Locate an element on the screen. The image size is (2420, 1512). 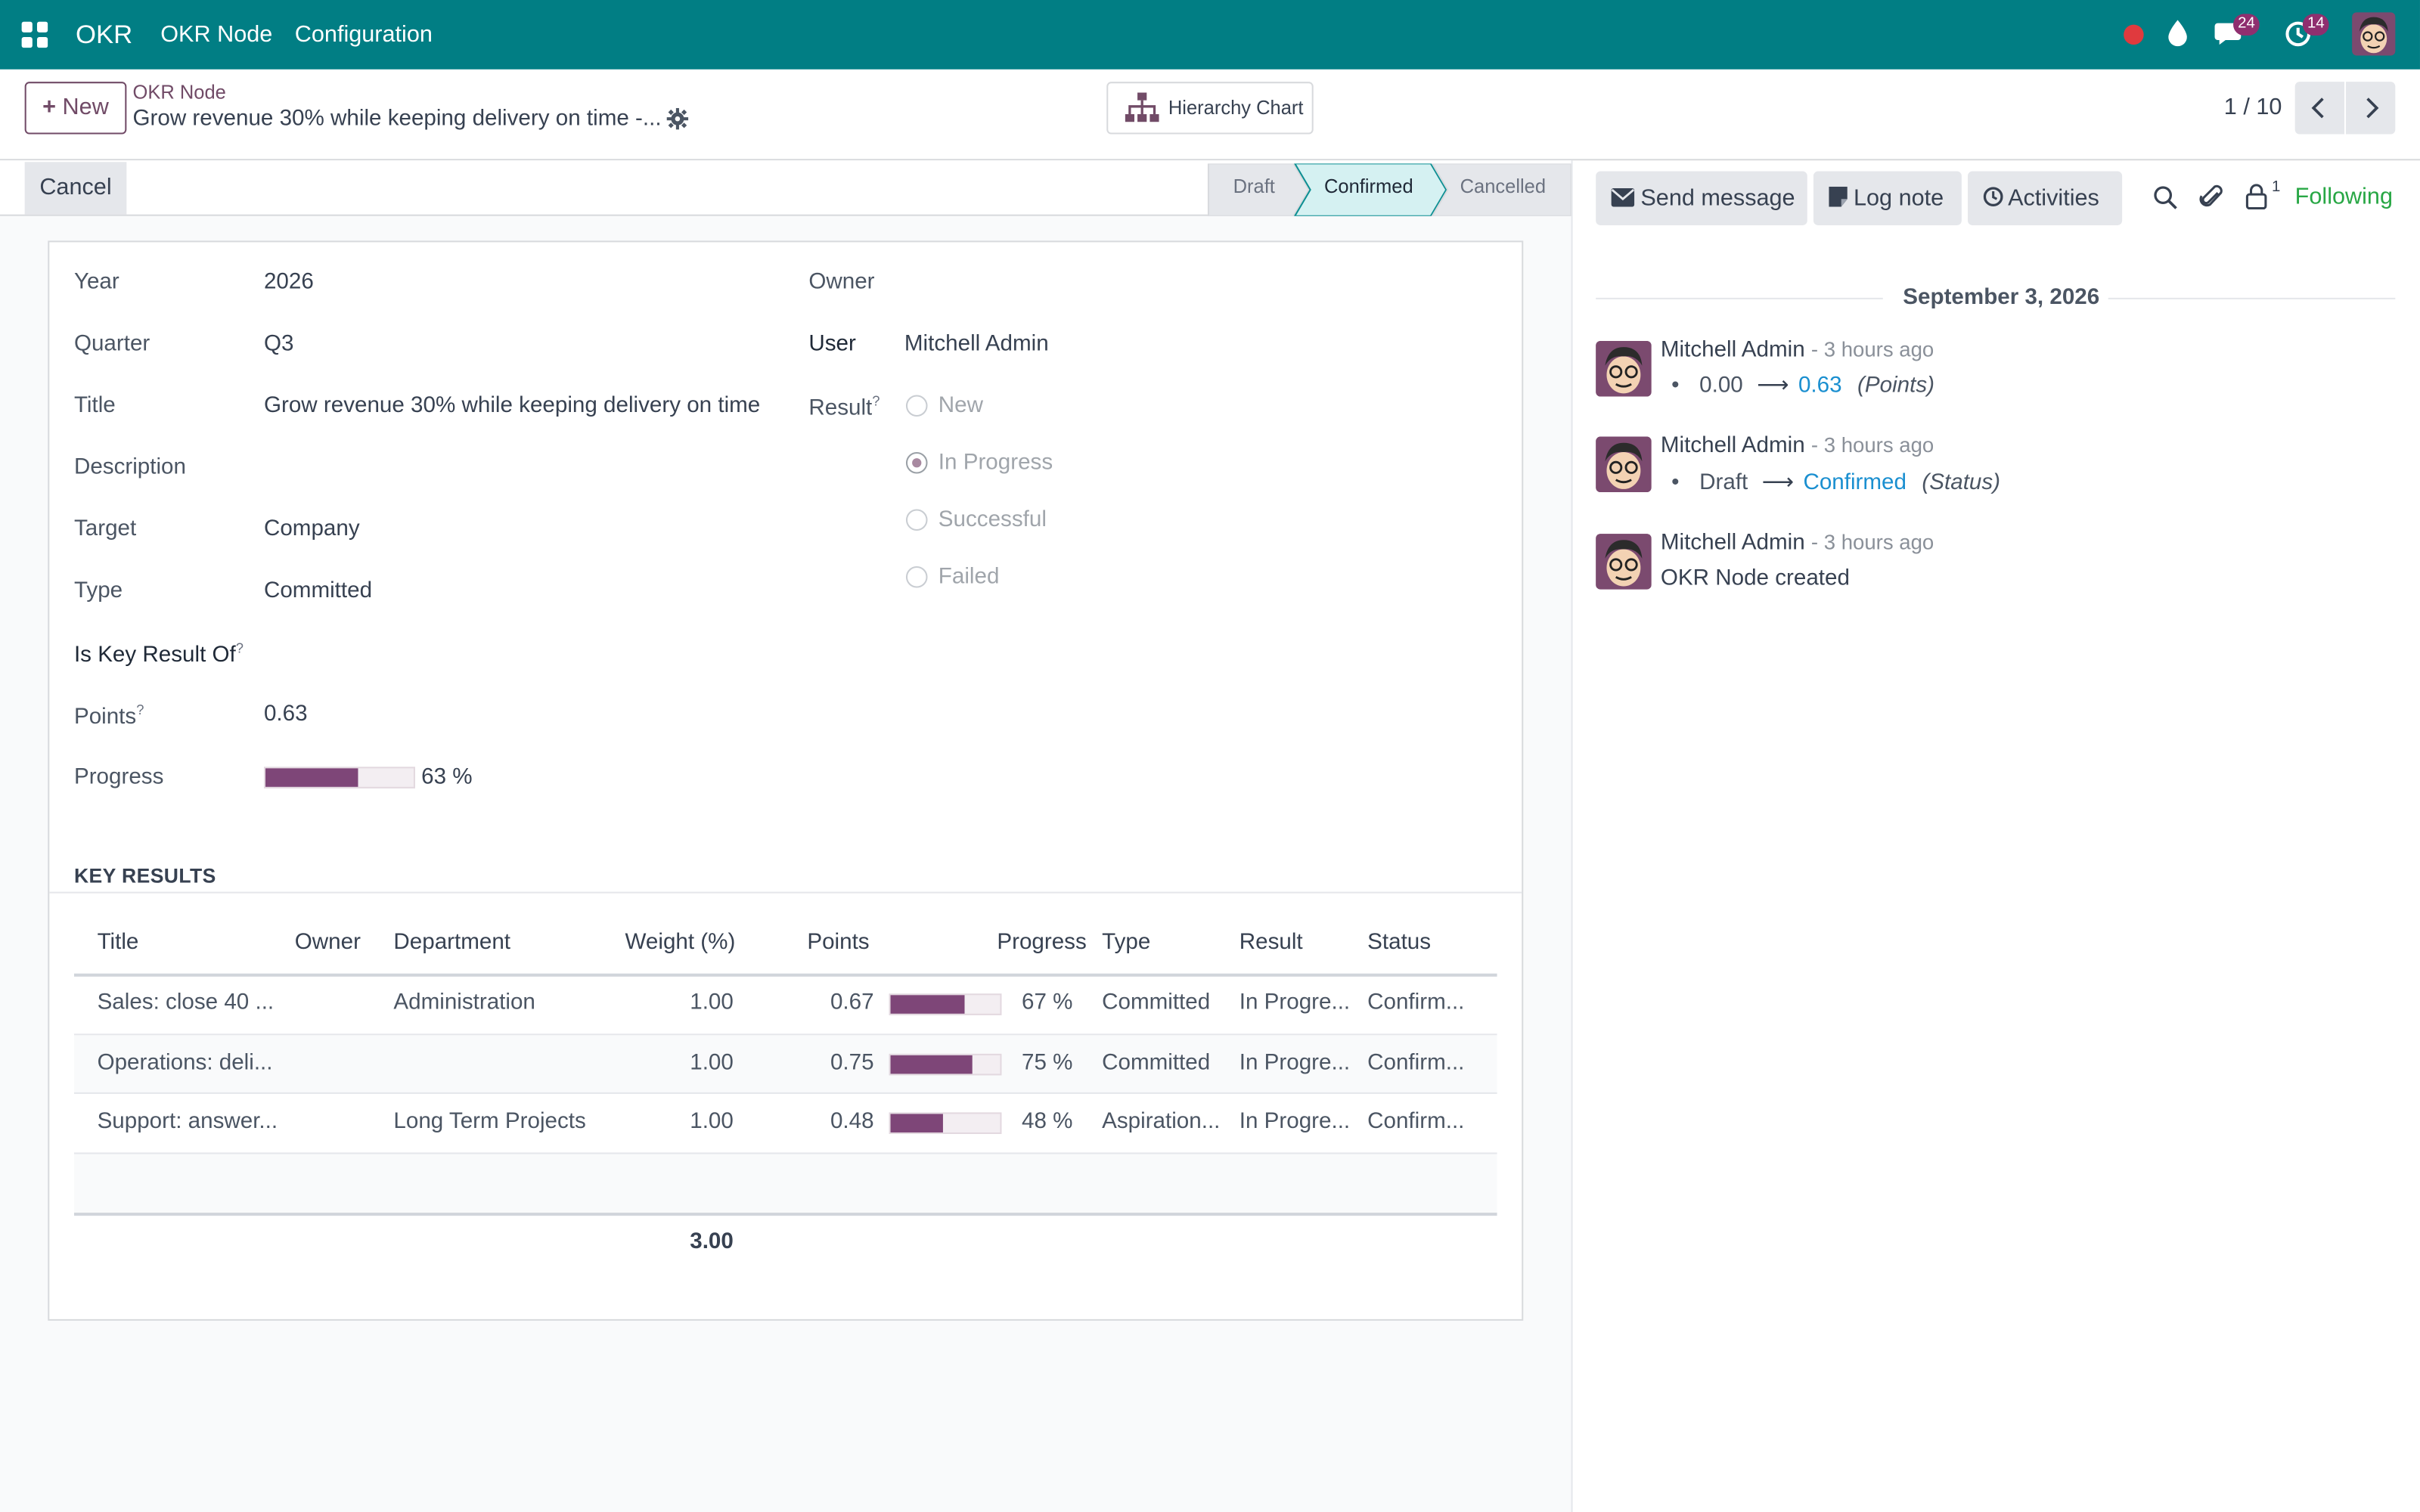
stage-cancelled: Cancelled is located at coordinates (1503, 187).